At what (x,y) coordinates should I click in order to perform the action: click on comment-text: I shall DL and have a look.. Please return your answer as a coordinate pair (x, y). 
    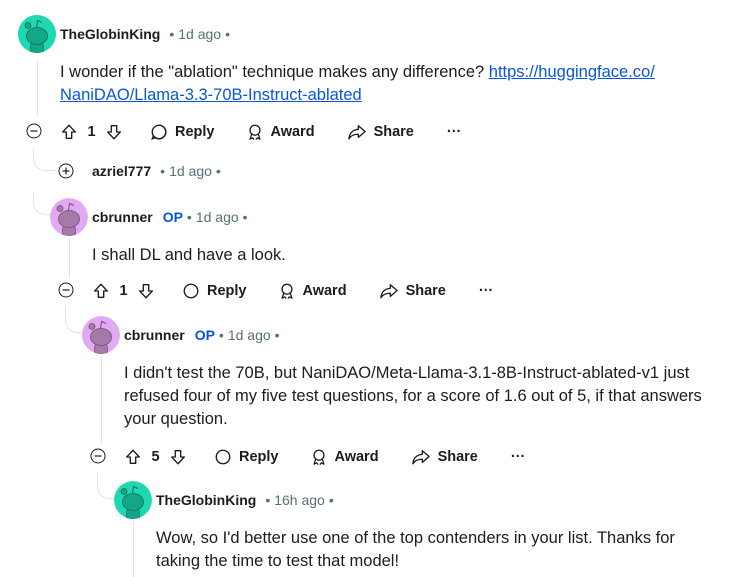
    Looking at the image, I should click on (189, 255).